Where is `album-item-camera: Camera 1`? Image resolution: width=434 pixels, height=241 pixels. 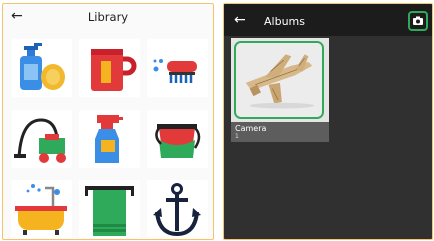 album-item-camera: Camera 1 is located at coordinates (280, 90).